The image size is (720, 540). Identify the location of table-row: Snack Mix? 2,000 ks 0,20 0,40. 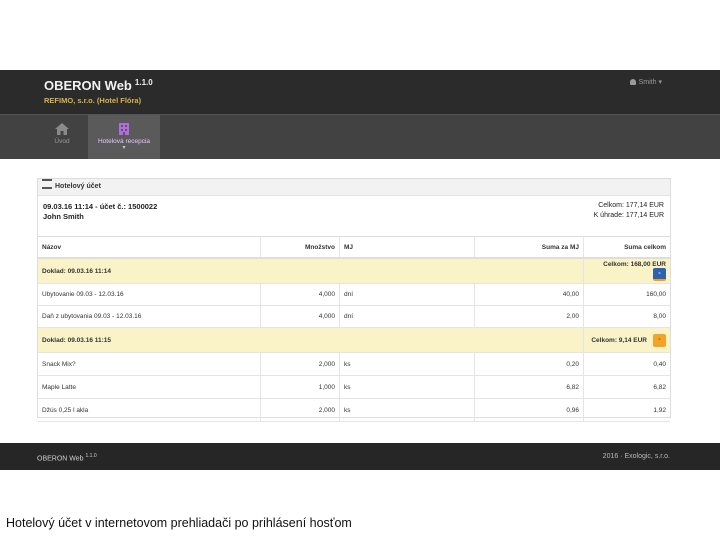
(354, 364).